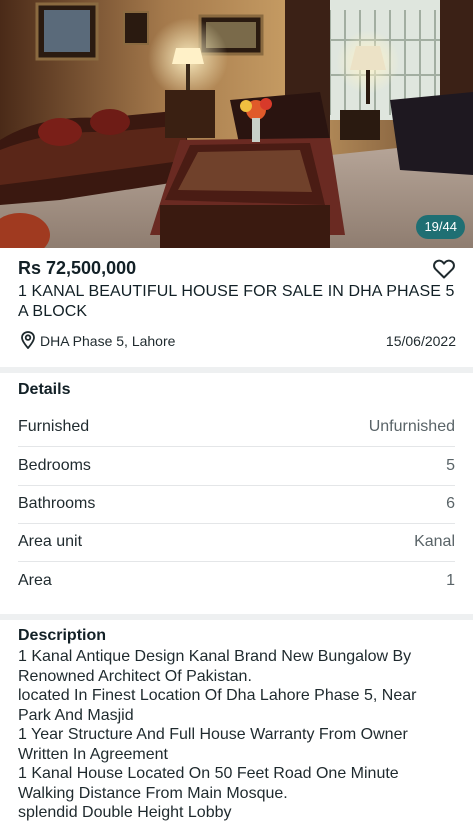 The height and width of the screenshot is (828, 473). Describe the element at coordinates (236, 427) in the screenshot. I see `details-row-furnished: Furnished Unfurnished` at that location.